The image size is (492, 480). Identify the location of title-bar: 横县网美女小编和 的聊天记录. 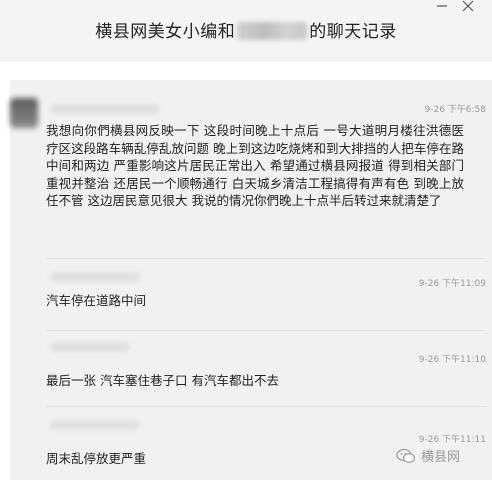
(246, 31).